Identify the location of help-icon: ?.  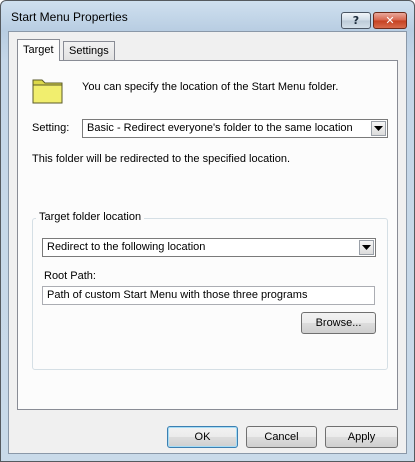
(356, 20).